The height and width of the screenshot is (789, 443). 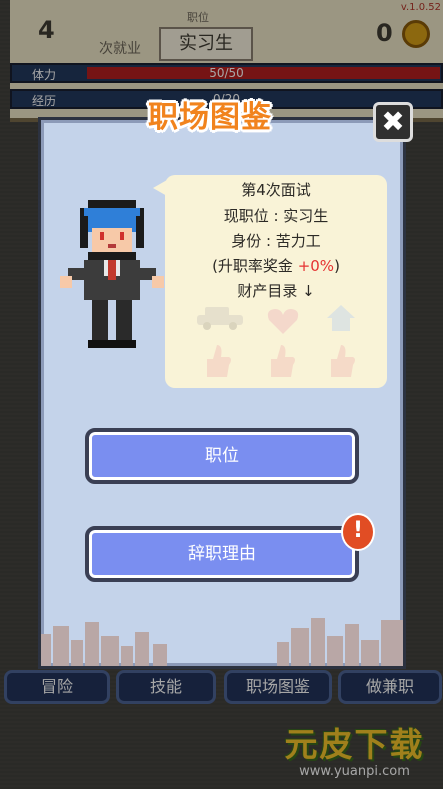 I want to click on close-icon: ✖, so click(x=393, y=122).